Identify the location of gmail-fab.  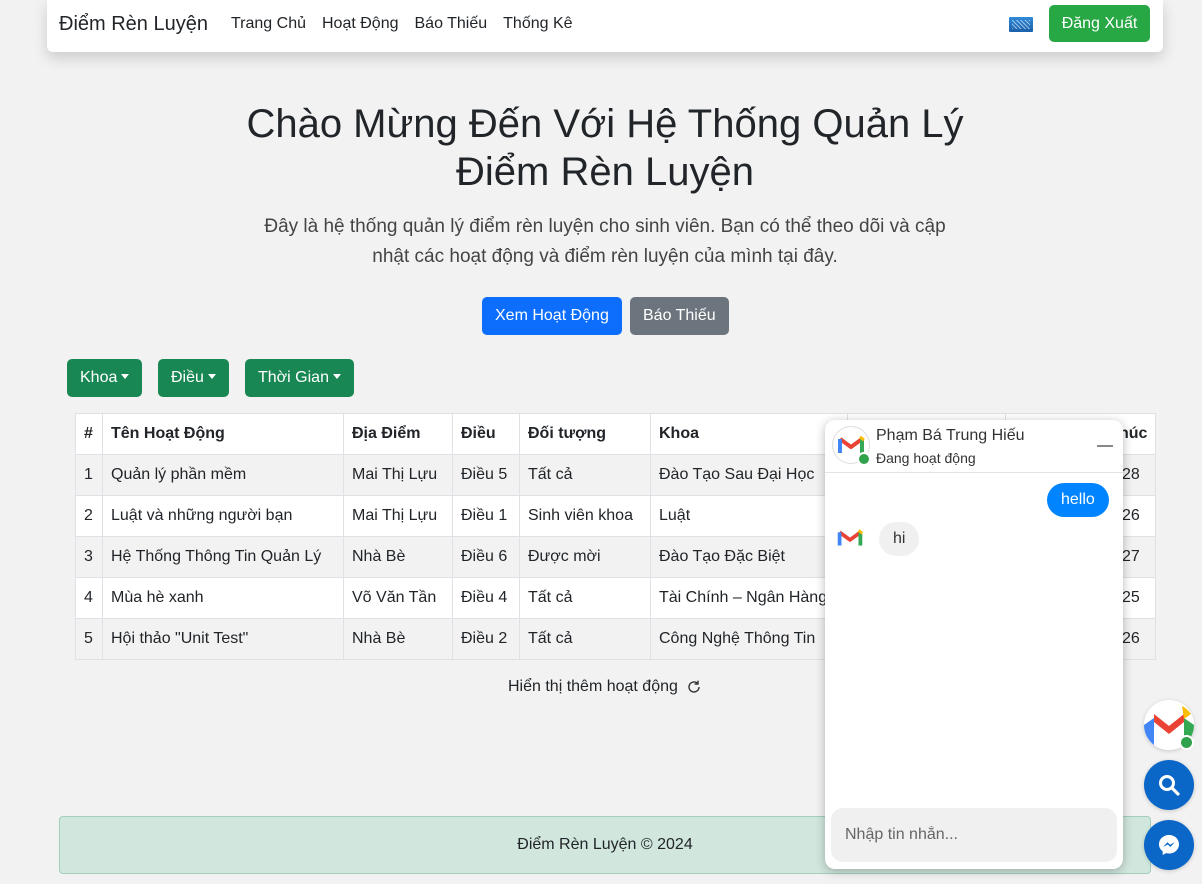
(1169, 725).